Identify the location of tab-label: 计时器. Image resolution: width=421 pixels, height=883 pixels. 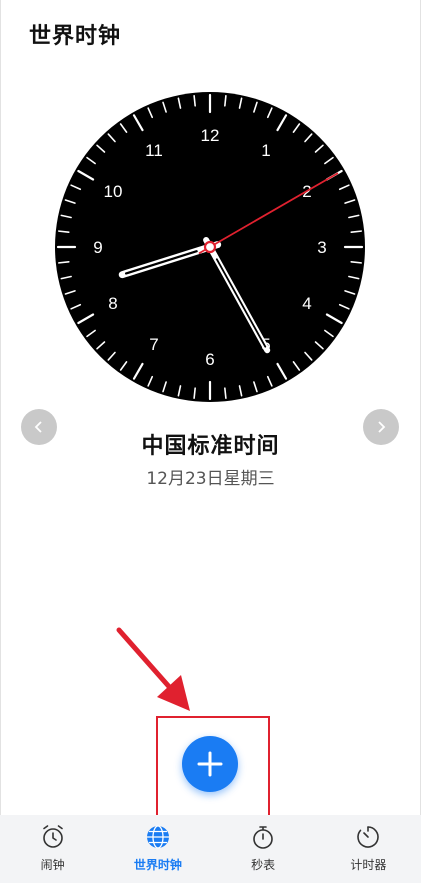
(368, 865).